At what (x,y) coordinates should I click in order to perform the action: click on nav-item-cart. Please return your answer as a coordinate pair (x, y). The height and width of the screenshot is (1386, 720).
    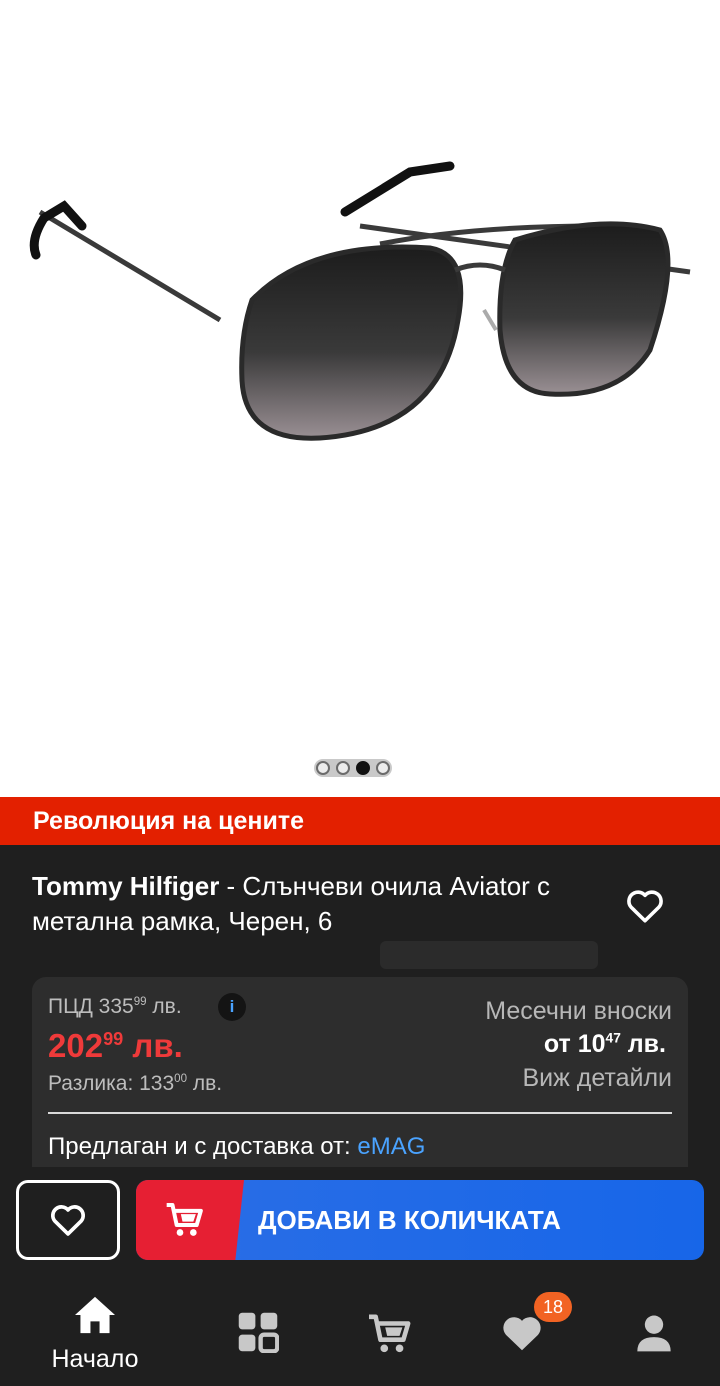
    Looking at the image, I should click on (390, 1330).